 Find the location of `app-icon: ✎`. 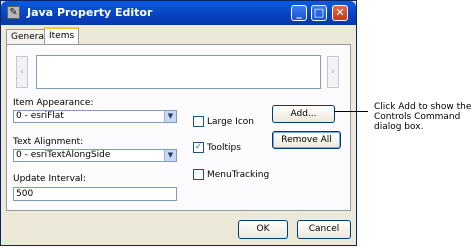

app-icon: ✎ is located at coordinates (13, 12).